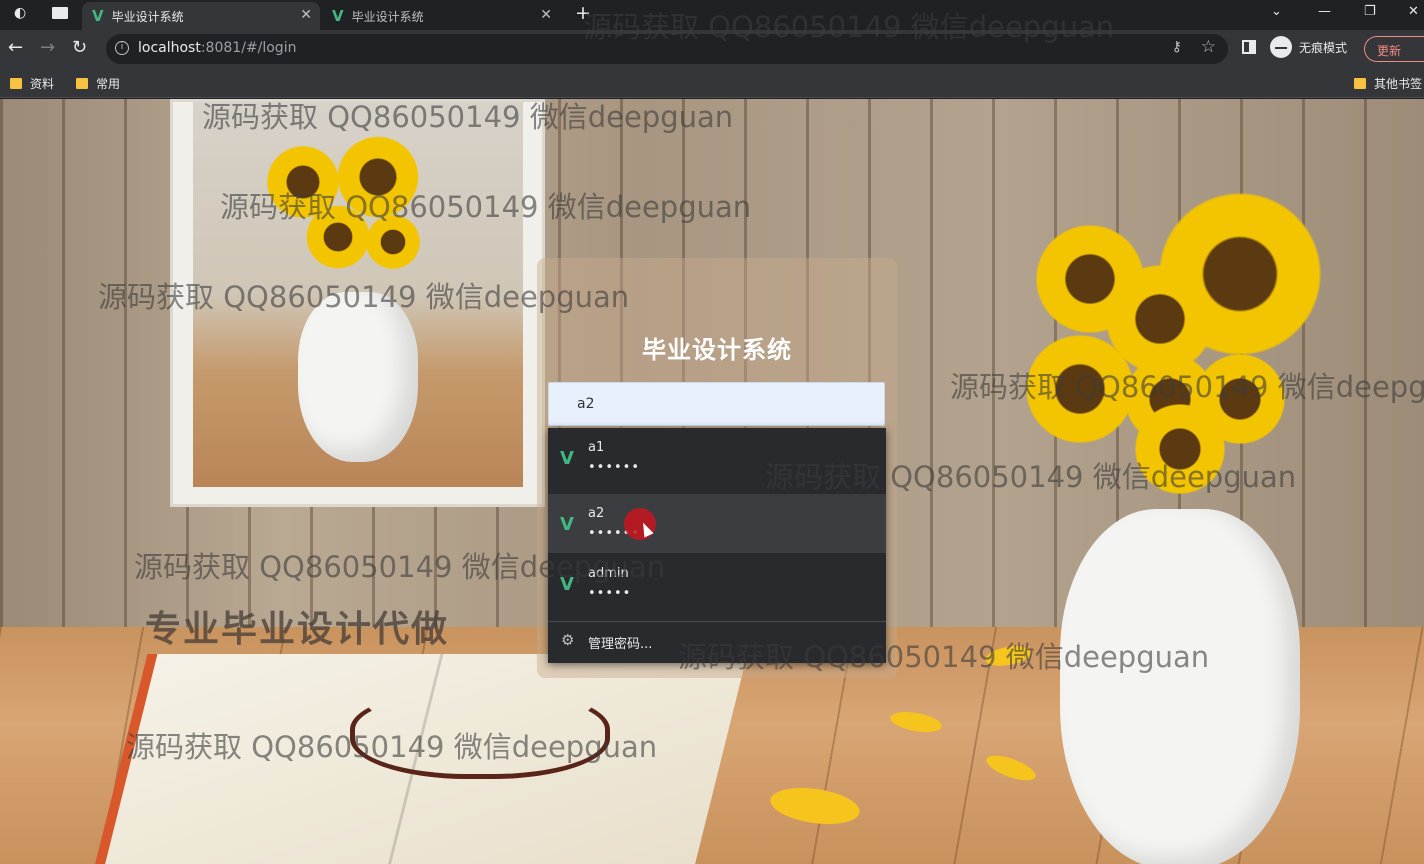  I want to click on url-path: :8081/#/login, so click(248, 48).